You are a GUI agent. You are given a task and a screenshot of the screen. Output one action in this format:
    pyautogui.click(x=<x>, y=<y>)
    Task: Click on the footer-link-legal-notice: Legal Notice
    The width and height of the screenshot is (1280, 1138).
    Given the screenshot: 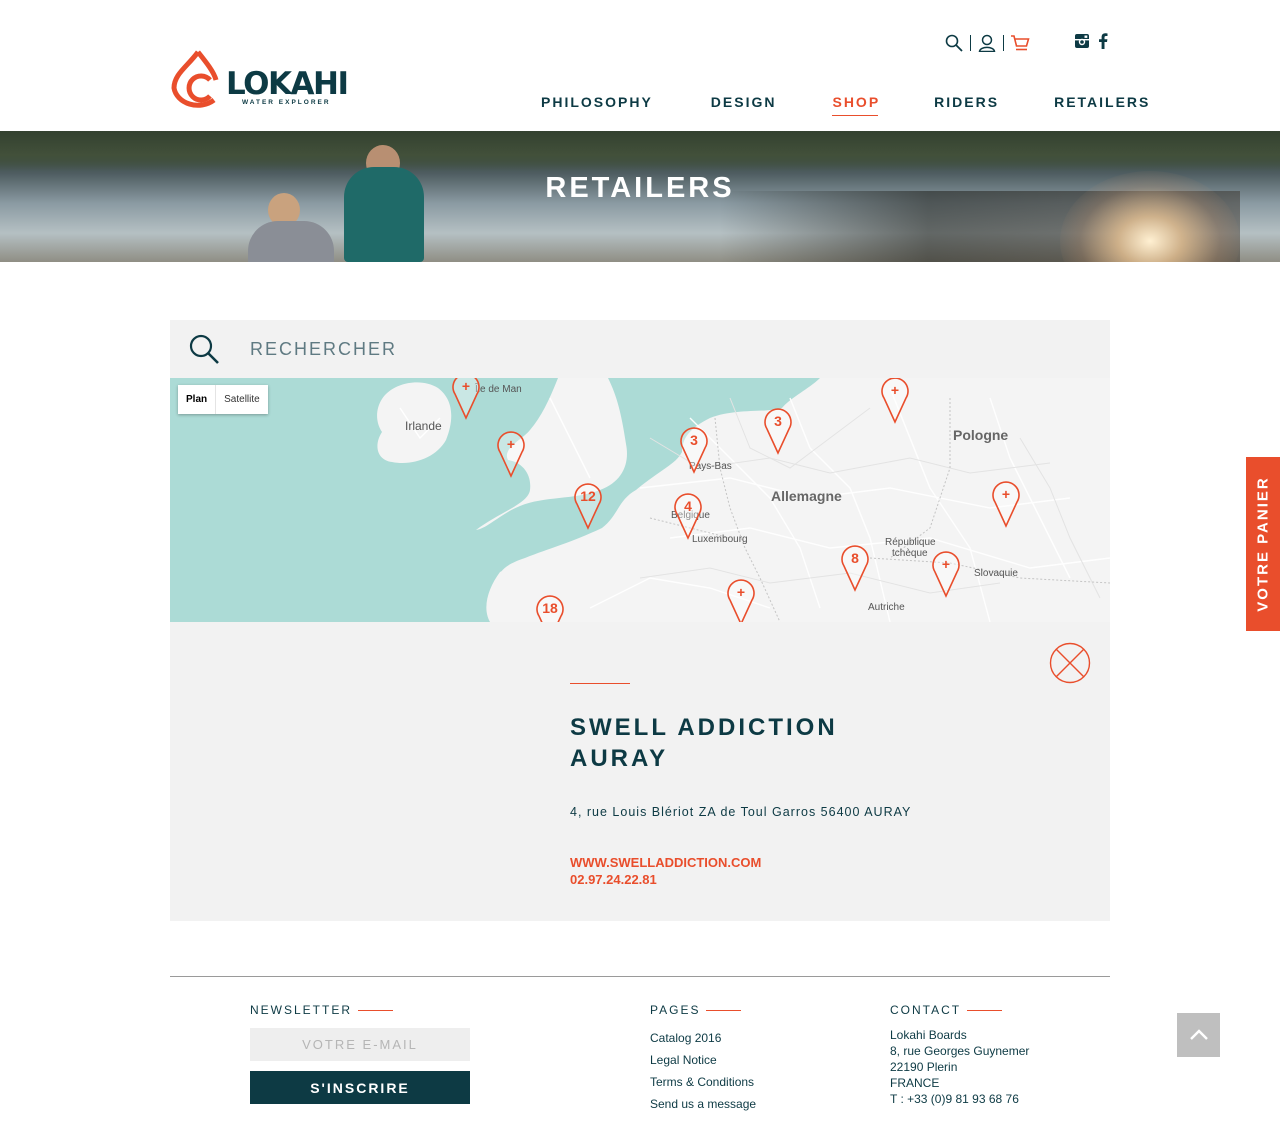 What is the action you would take?
    pyautogui.click(x=703, y=1060)
    